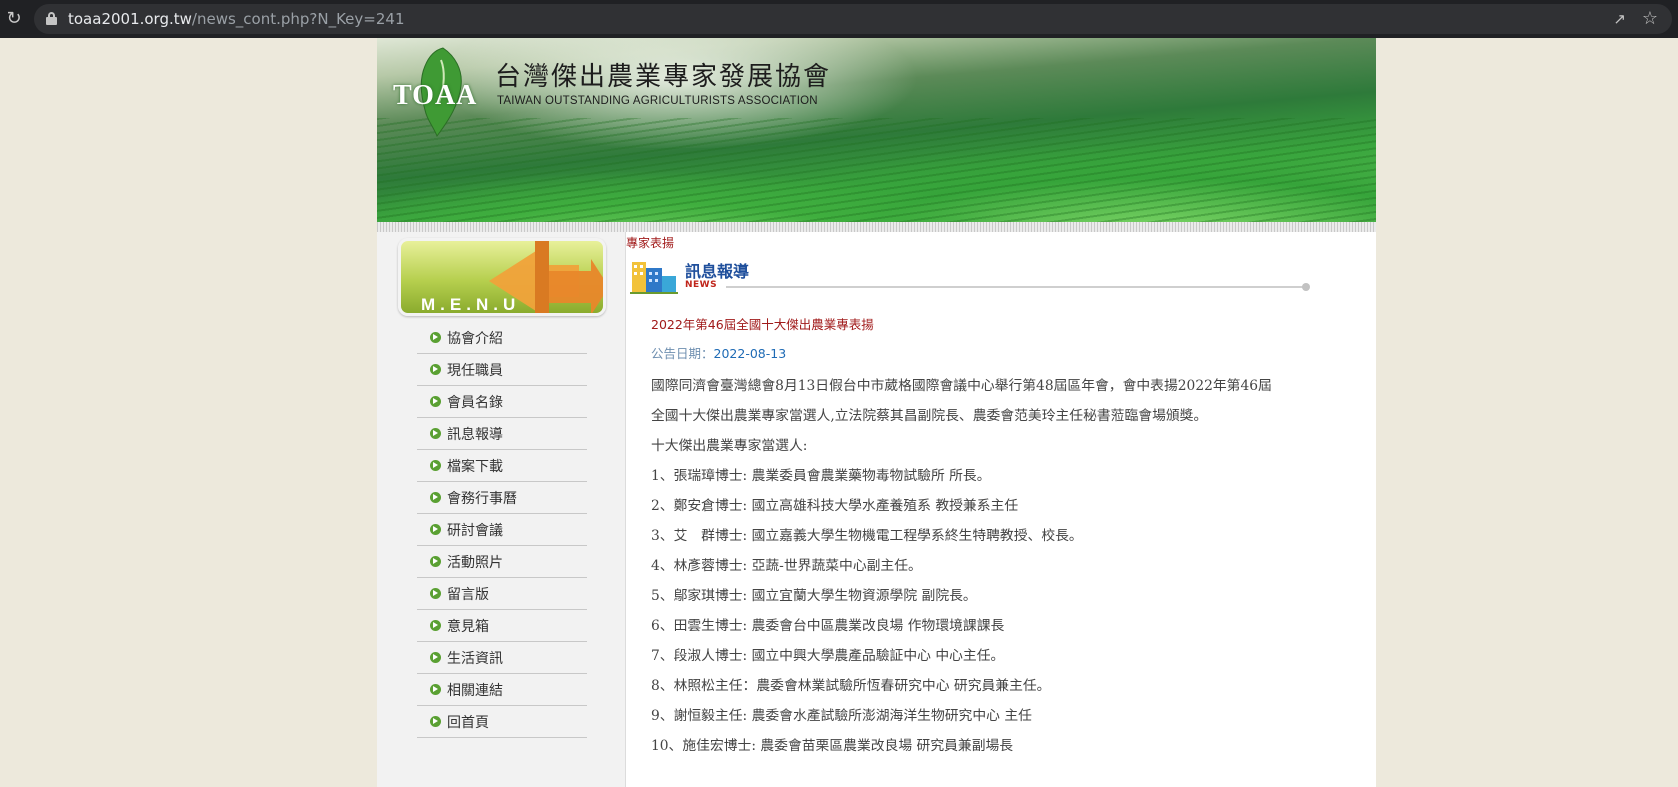  I want to click on sidebar-item-label: 會務行事曆, so click(482, 498).